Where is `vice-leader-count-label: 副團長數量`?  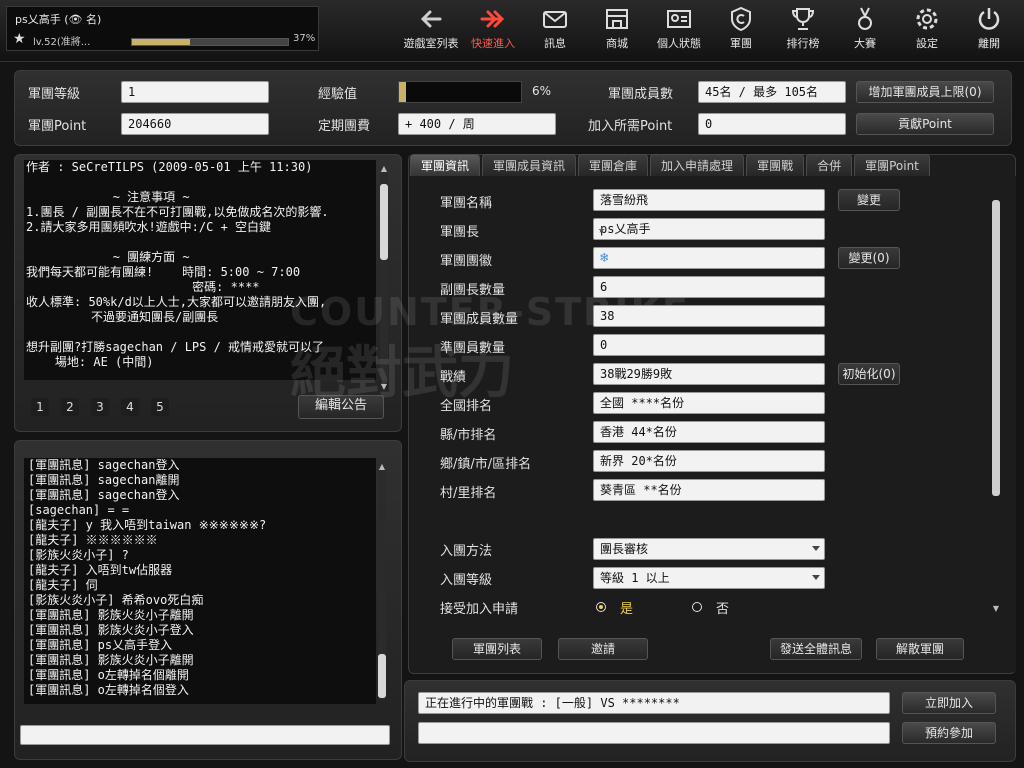 vice-leader-count-label: 副團長數量 is located at coordinates (473, 290).